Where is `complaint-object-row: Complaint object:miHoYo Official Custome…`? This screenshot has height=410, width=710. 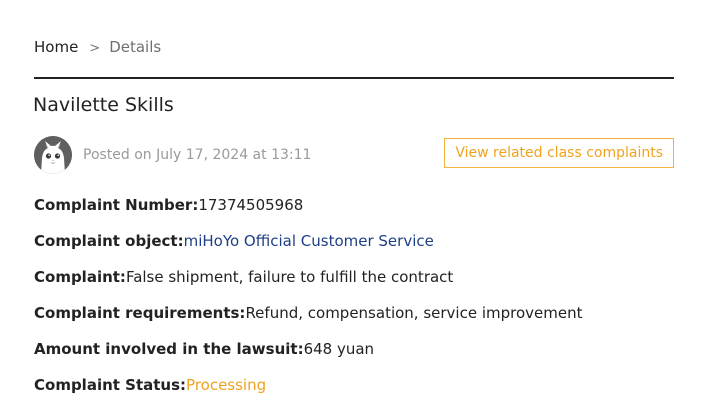
complaint-object-row: Complaint object:miHoYo Official Custome… is located at coordinates (359, 248).